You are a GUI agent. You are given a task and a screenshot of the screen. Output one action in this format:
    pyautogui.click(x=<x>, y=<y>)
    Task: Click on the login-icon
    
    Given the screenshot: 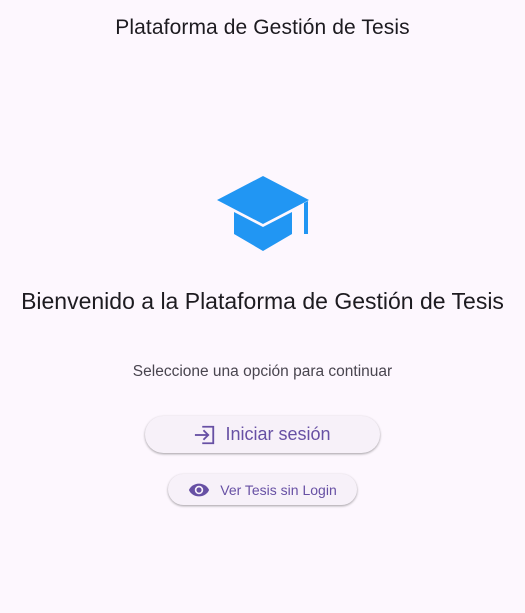 What is the action you would take?
    pyautogui.click(x=205, y=435)
    